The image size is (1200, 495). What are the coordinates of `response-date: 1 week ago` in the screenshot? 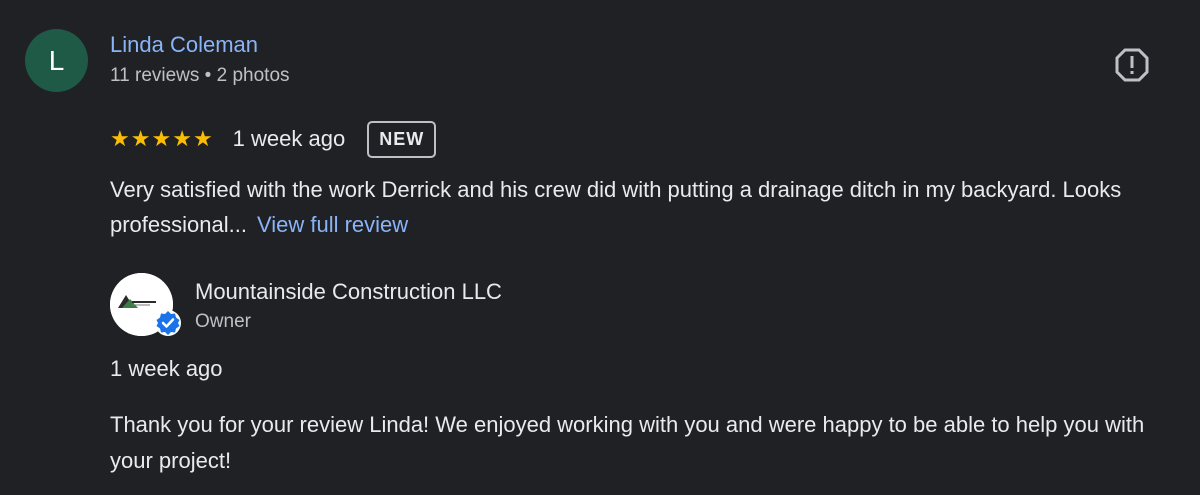 It's located at (166, 368).